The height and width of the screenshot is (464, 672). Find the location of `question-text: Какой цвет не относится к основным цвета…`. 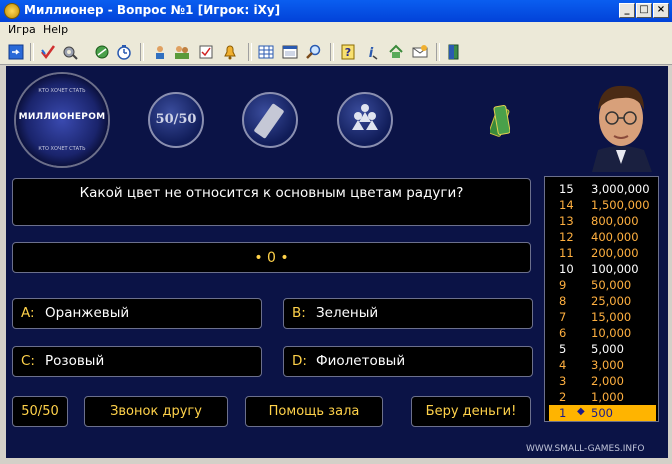

question-text: Какой цвет не относится к основным цвета… is located at coordinates (271, 193).